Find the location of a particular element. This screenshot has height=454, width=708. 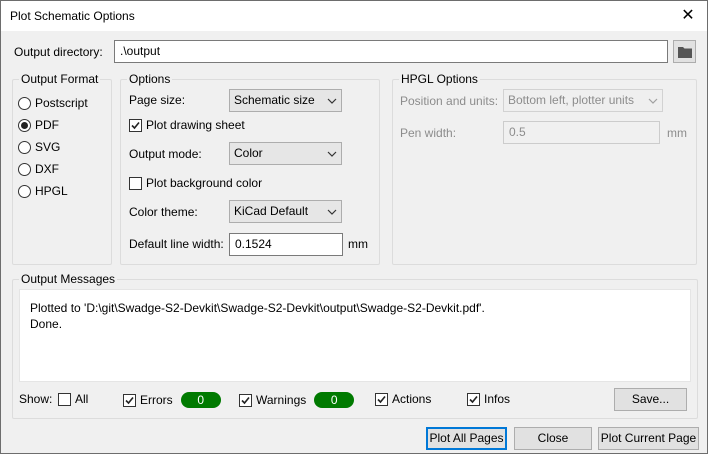

browse-folder-button is located at coordinates (684, 51).